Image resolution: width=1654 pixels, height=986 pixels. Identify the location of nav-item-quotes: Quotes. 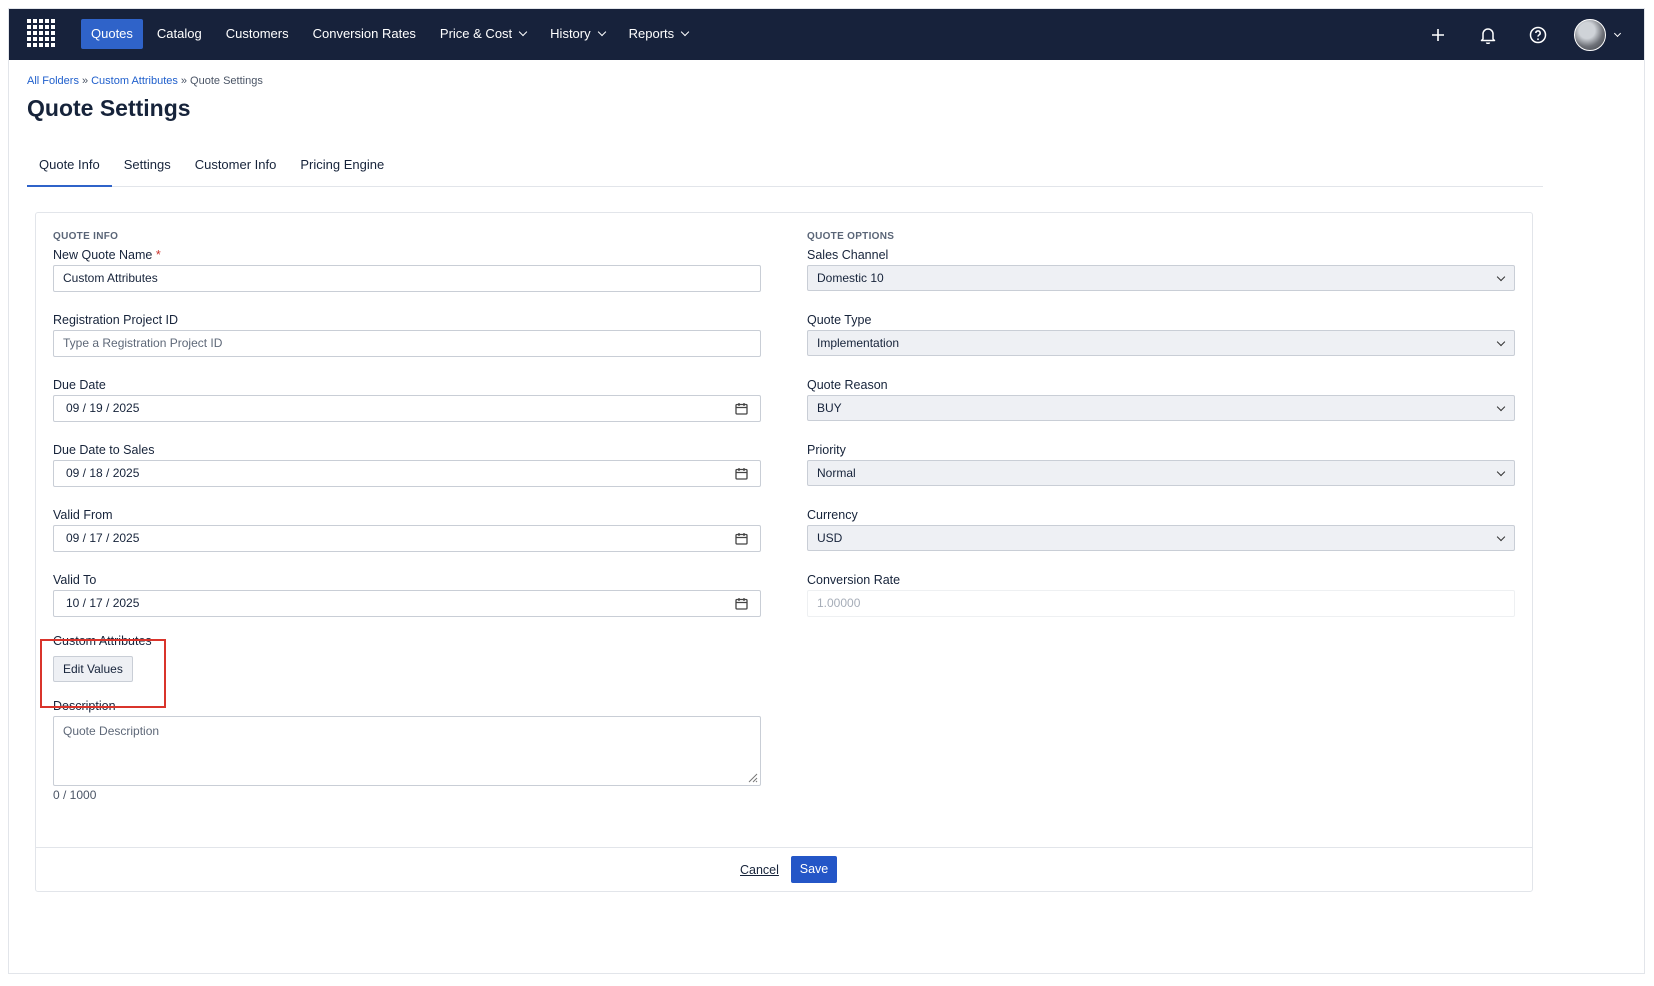
(112, 34).